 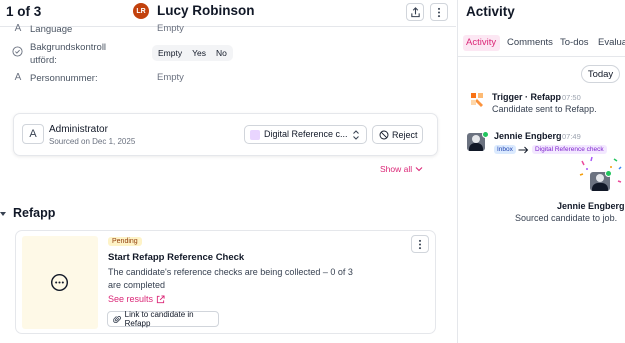 What do you see at coordinates (530, 42) in the screenshot?
I see `tab-comments: Comments` at bounding box center [530, 42].